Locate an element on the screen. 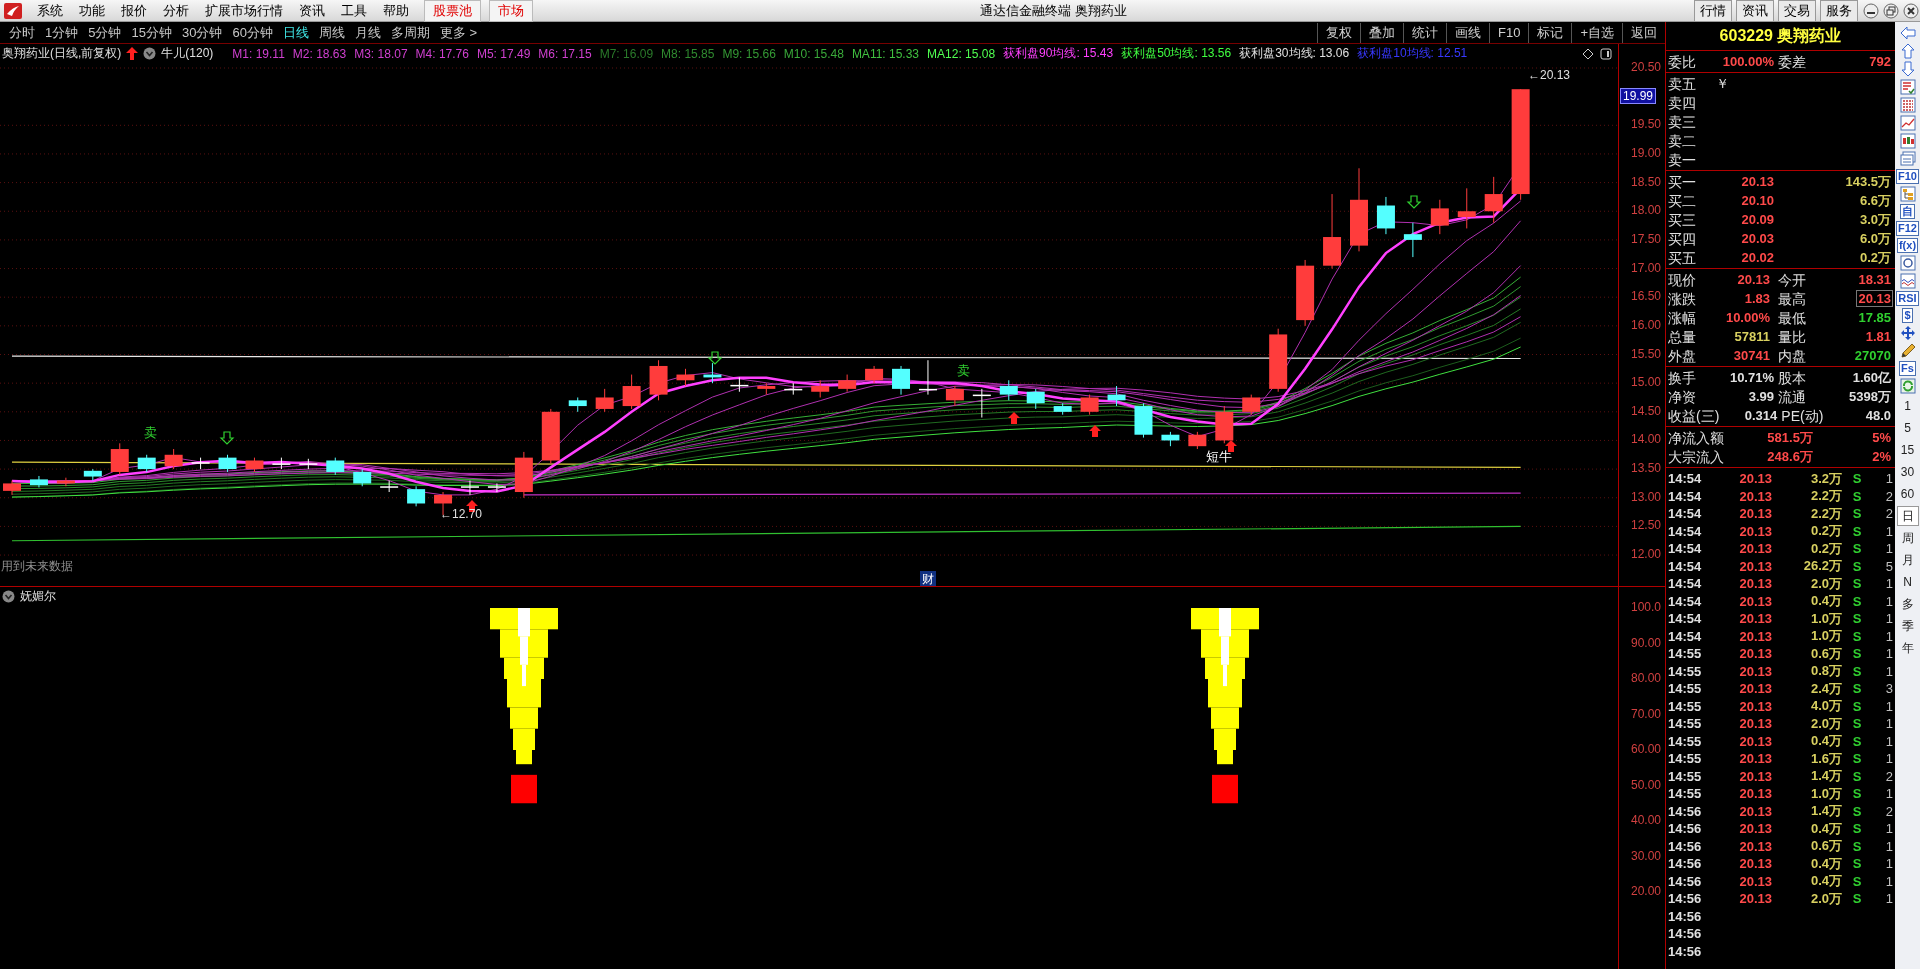 This screenshot has height=969, width=1920. window-list-icon is located at coordinates (1907, 159).